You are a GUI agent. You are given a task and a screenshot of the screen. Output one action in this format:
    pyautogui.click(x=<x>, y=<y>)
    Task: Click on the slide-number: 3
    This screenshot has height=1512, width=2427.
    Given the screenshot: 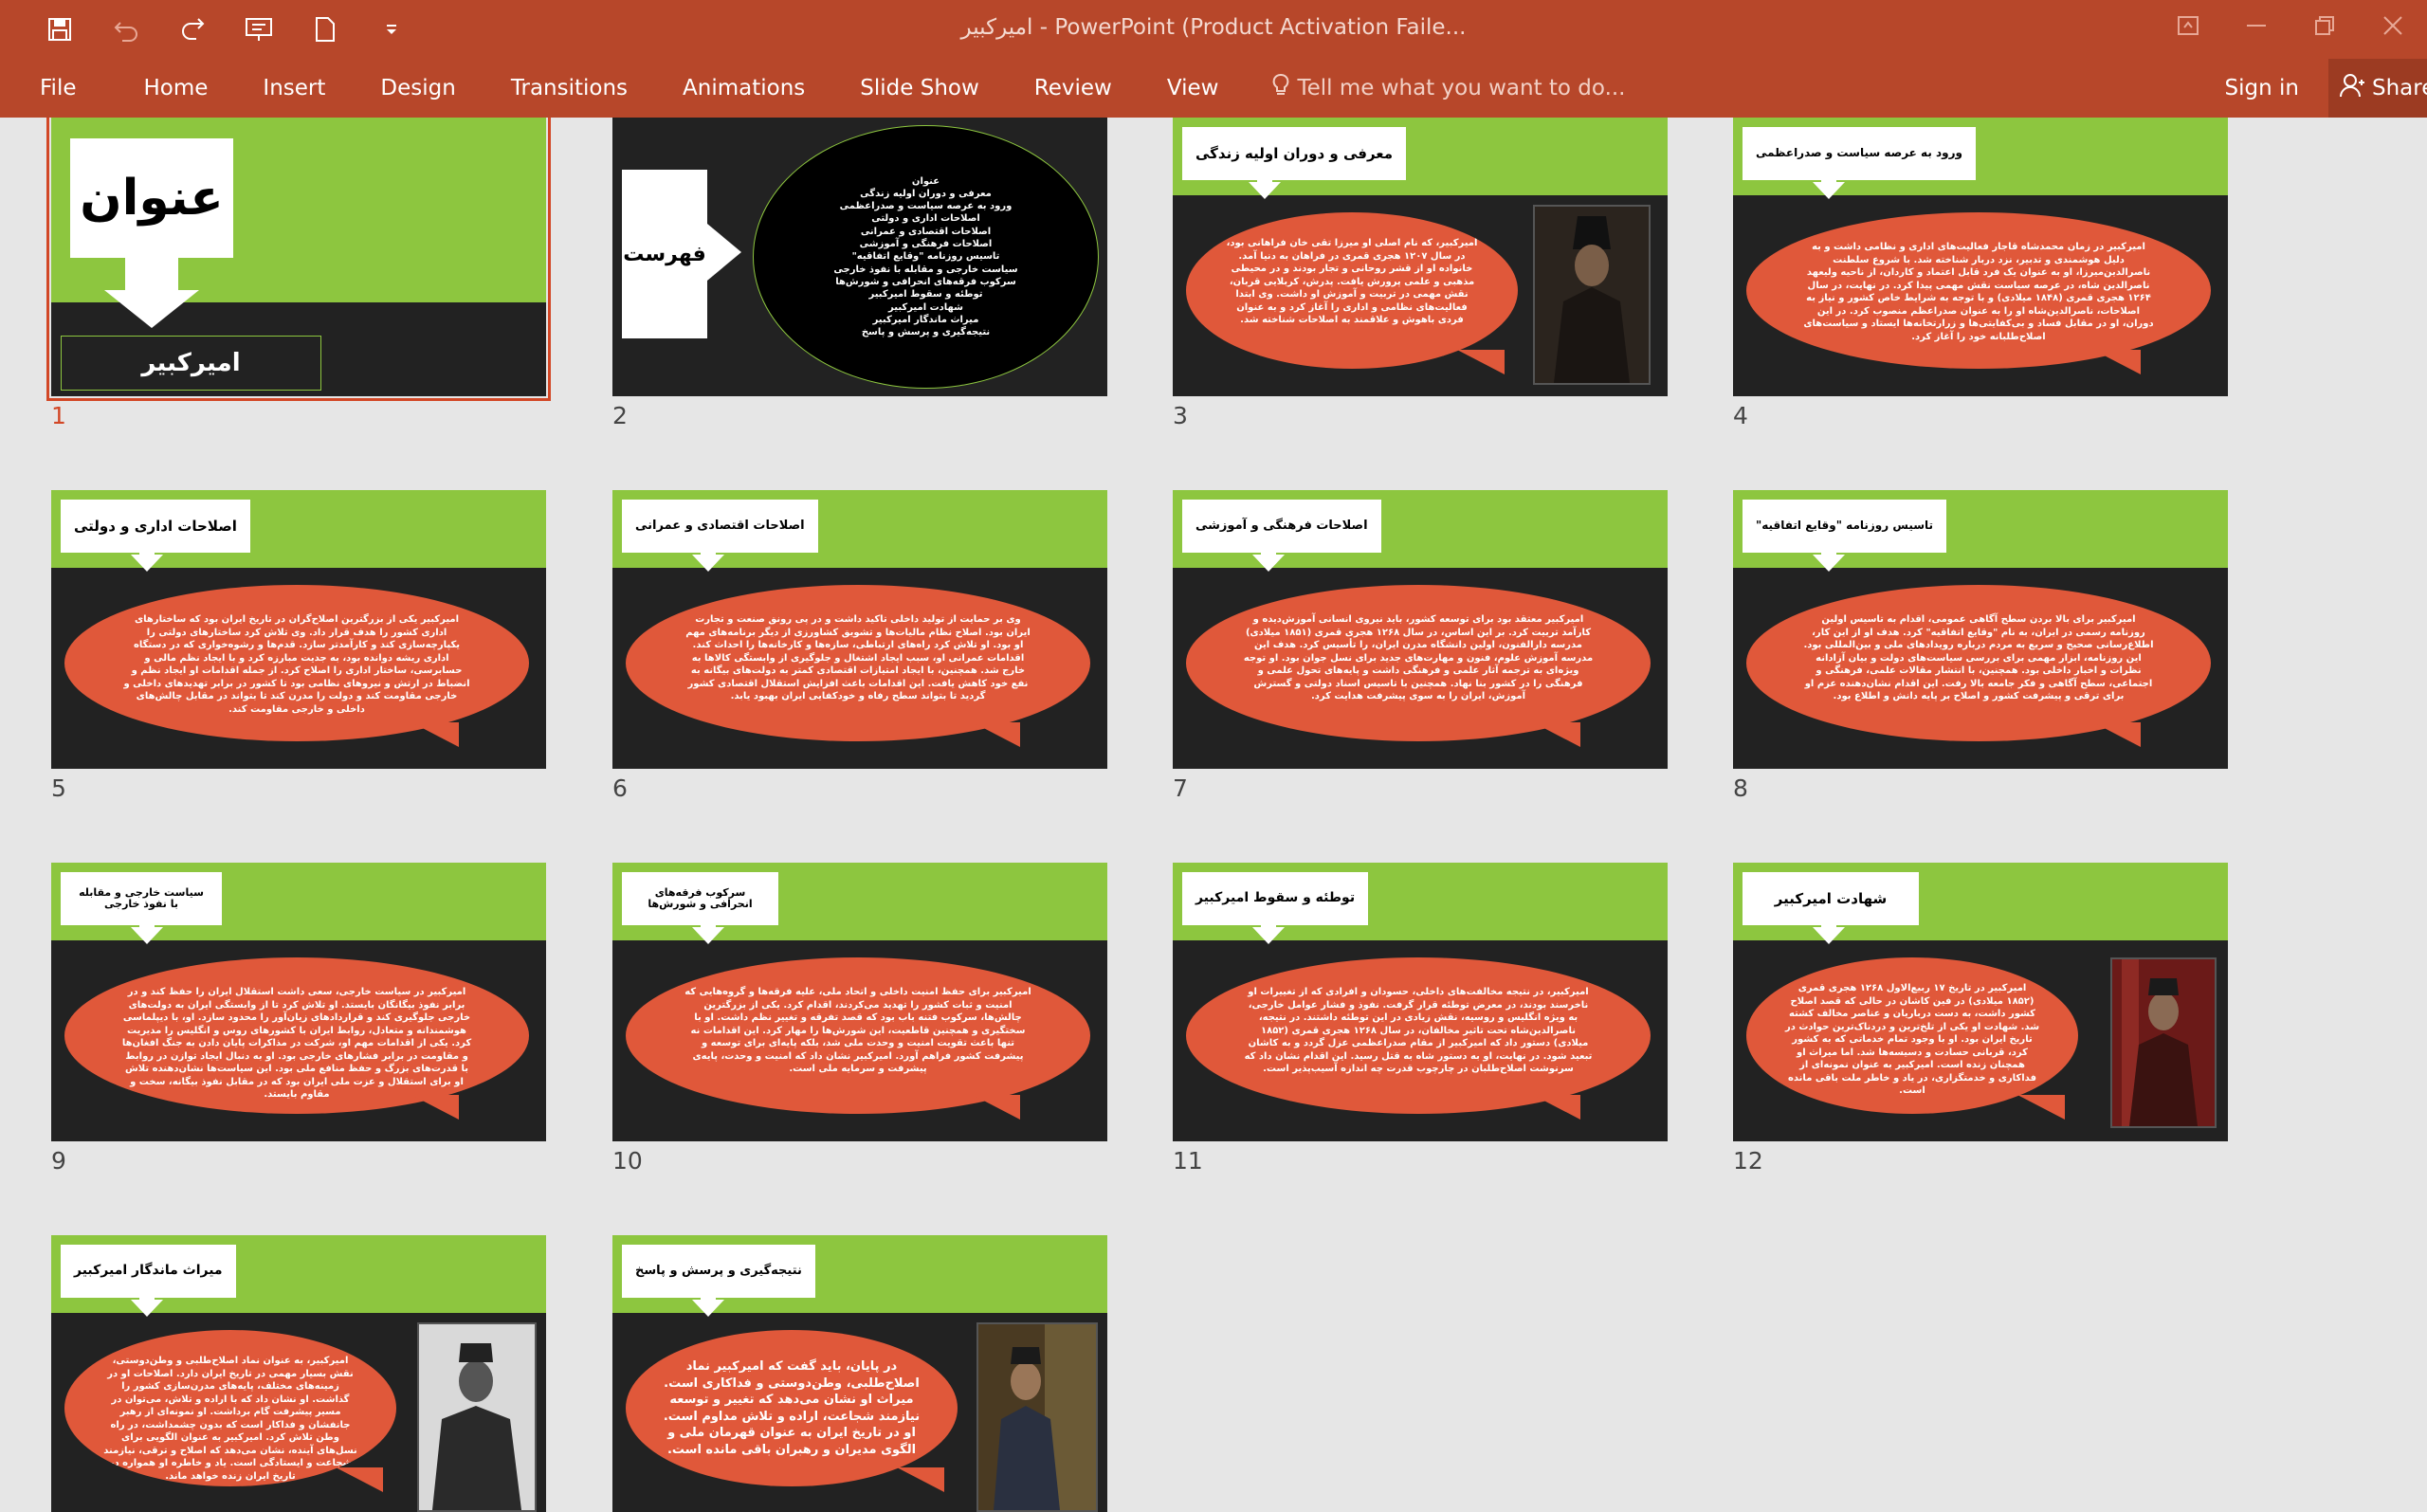 What is the action you would take?
    pyautogui.click(x=1180, y=416)
    